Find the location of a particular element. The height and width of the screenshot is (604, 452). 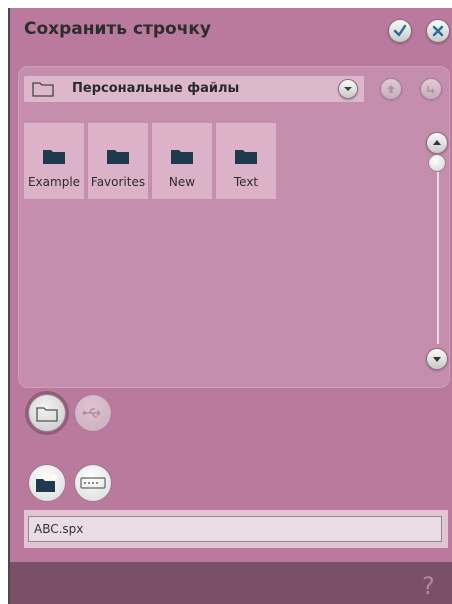

folder-up-icon is located at coordinates (391, 89).